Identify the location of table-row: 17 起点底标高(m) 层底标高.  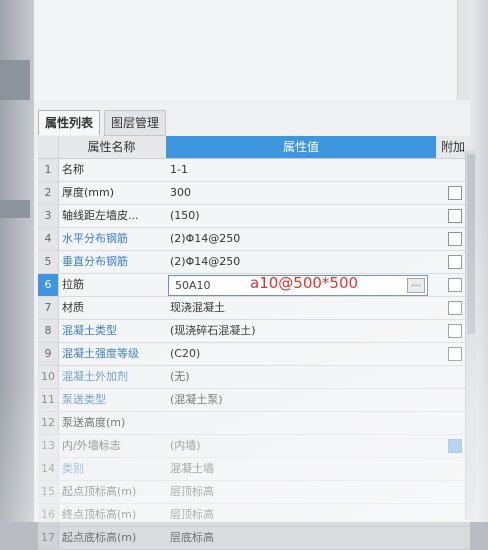
(254, 538).